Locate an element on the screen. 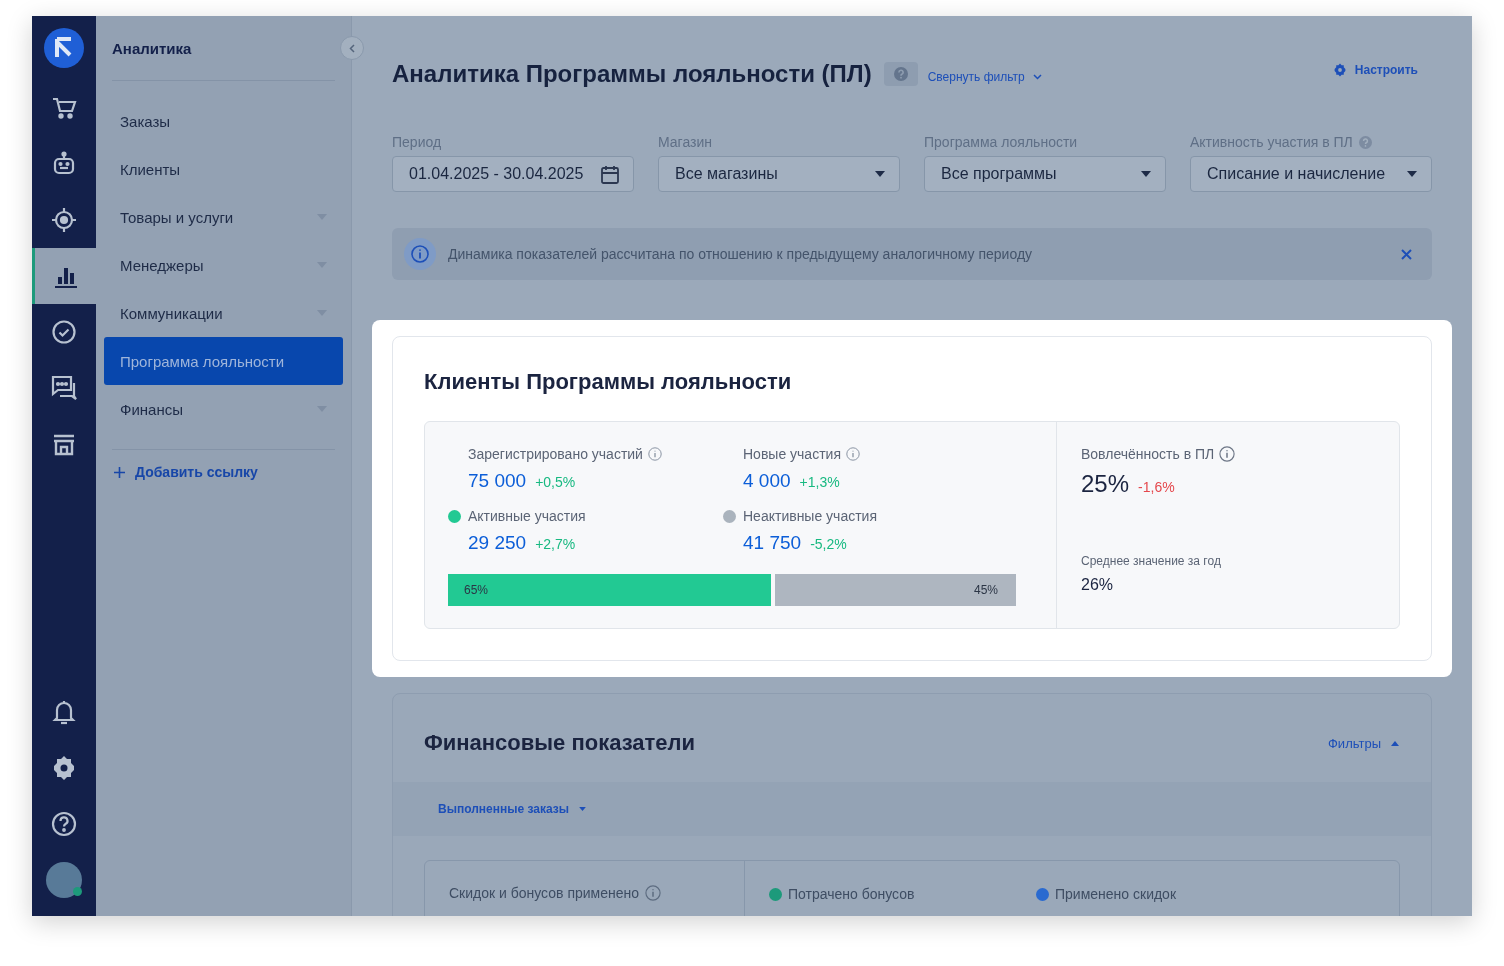 This screenshot has width=1504, height=966. metric-label: Неактивные участия is located at coordinates (810, 516).